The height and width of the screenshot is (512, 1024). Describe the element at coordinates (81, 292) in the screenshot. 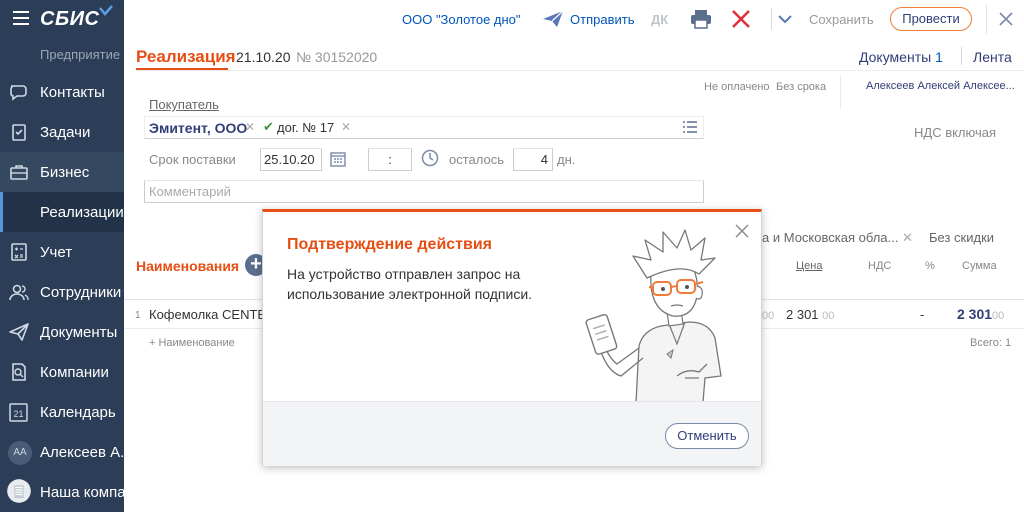

I see `sidebar-item-label: Сотрудники` at that location.